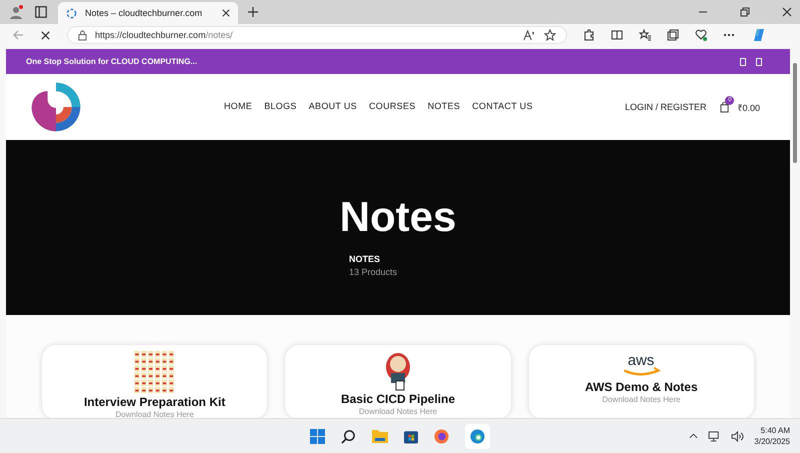 The height and width of the screenshot is (453, 800). I want to click on product-card: Basic CICD Pipeline Download Notes Here, so click(398, 381).